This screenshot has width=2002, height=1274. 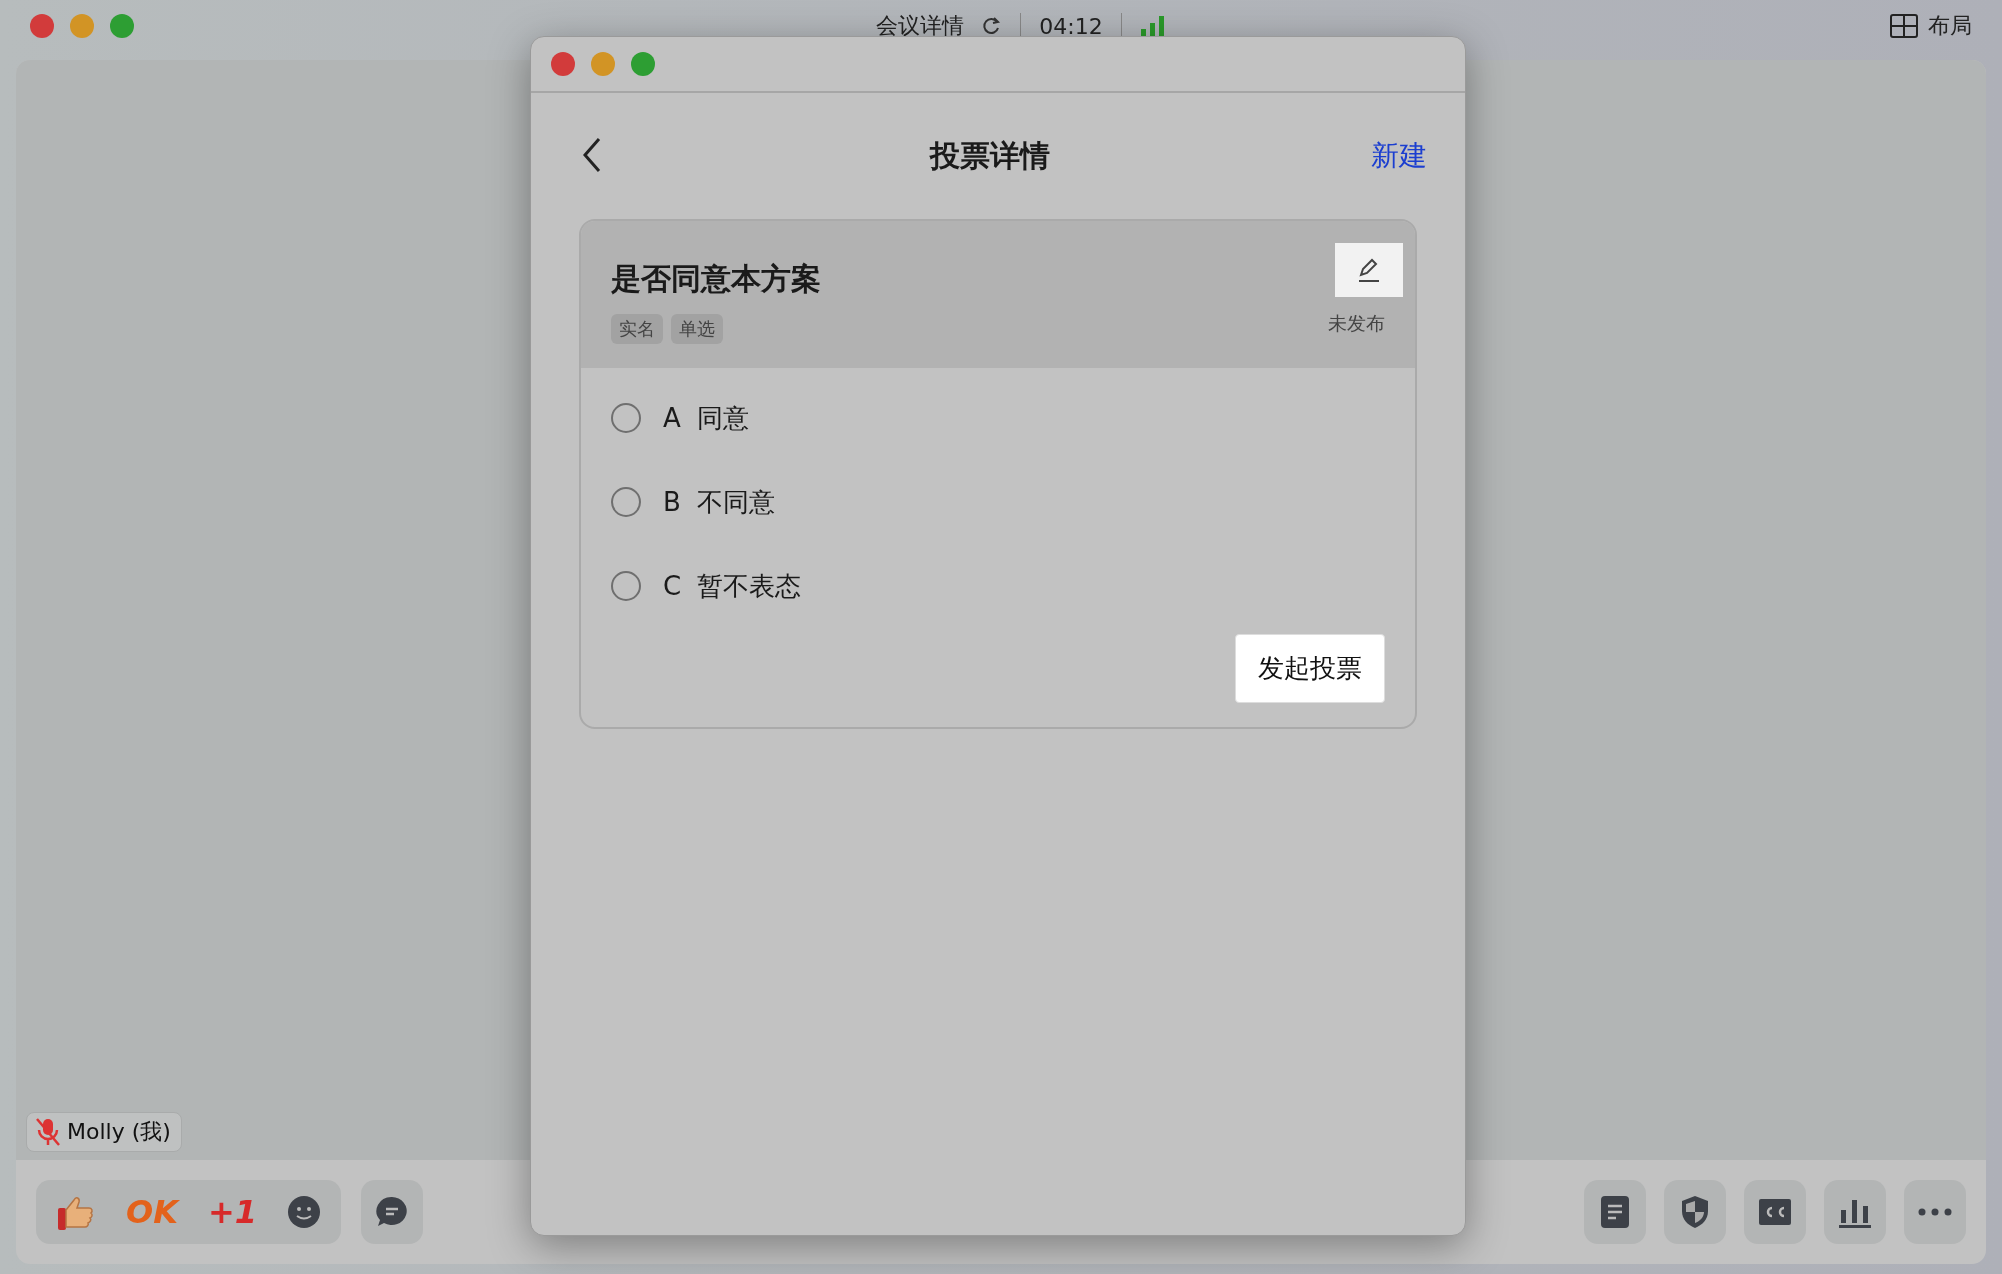 What do you see at coordinates (1931, 26) in the screenshot?
I see `layout-button: 布局` at bounding box center [1931, 26].